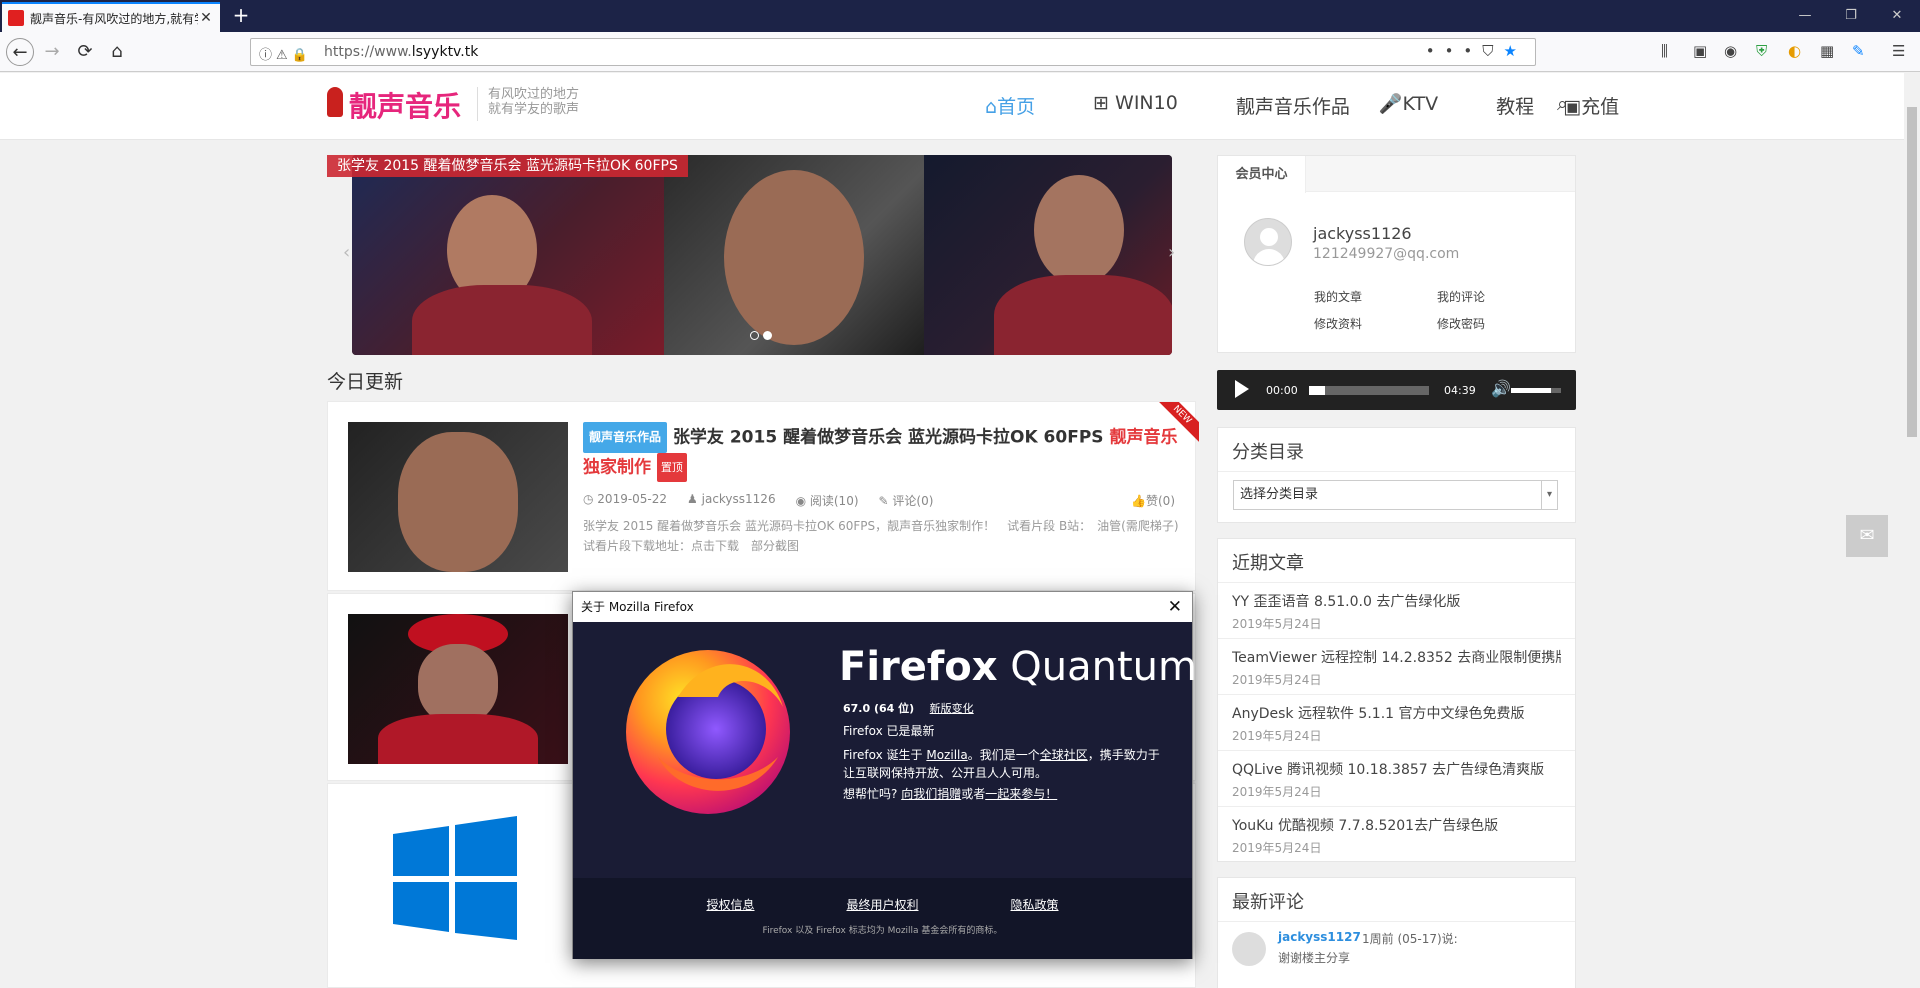 The height and width of the screenshot is (988, 1920). I want to click on latest-comments-widget: 最新评论 jackyss1127 1周前 (05-17)说: 谢谢楼主分享, so click(1396, 932).